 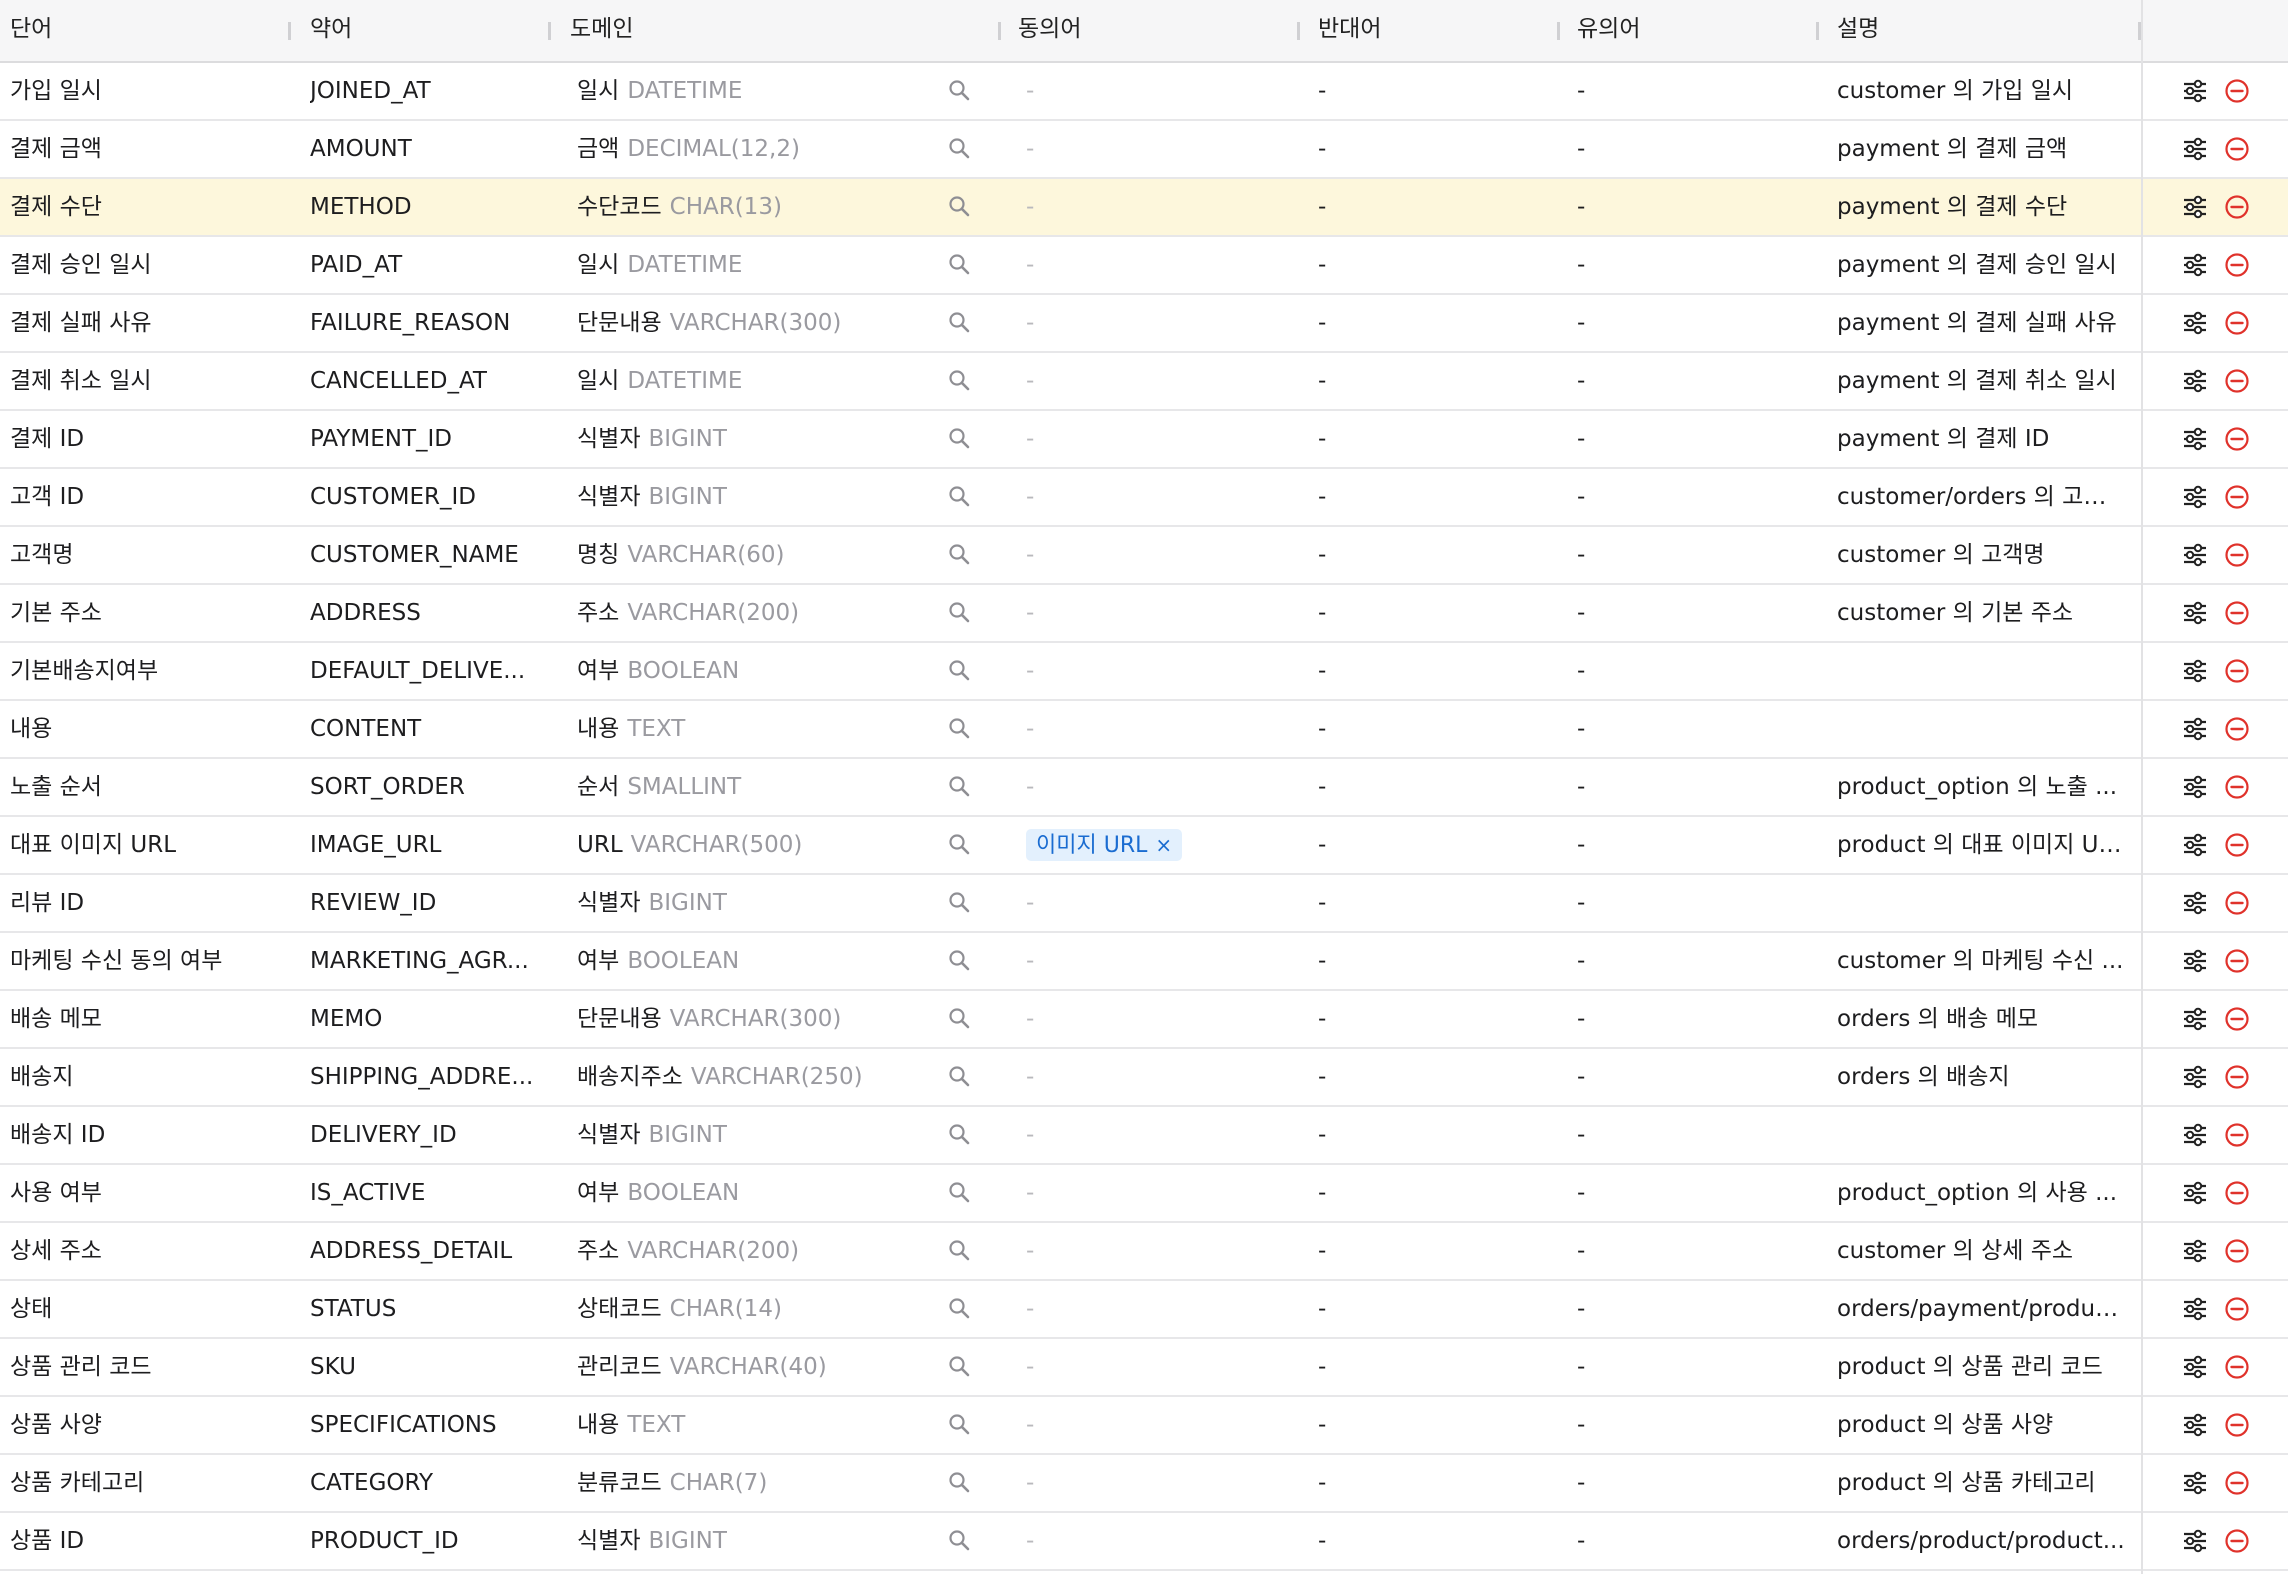 What do you see at coordinates (1349, 30) in the screenshot?
I see `header-antonym: 반대어` at bounding box center [1349, 30].